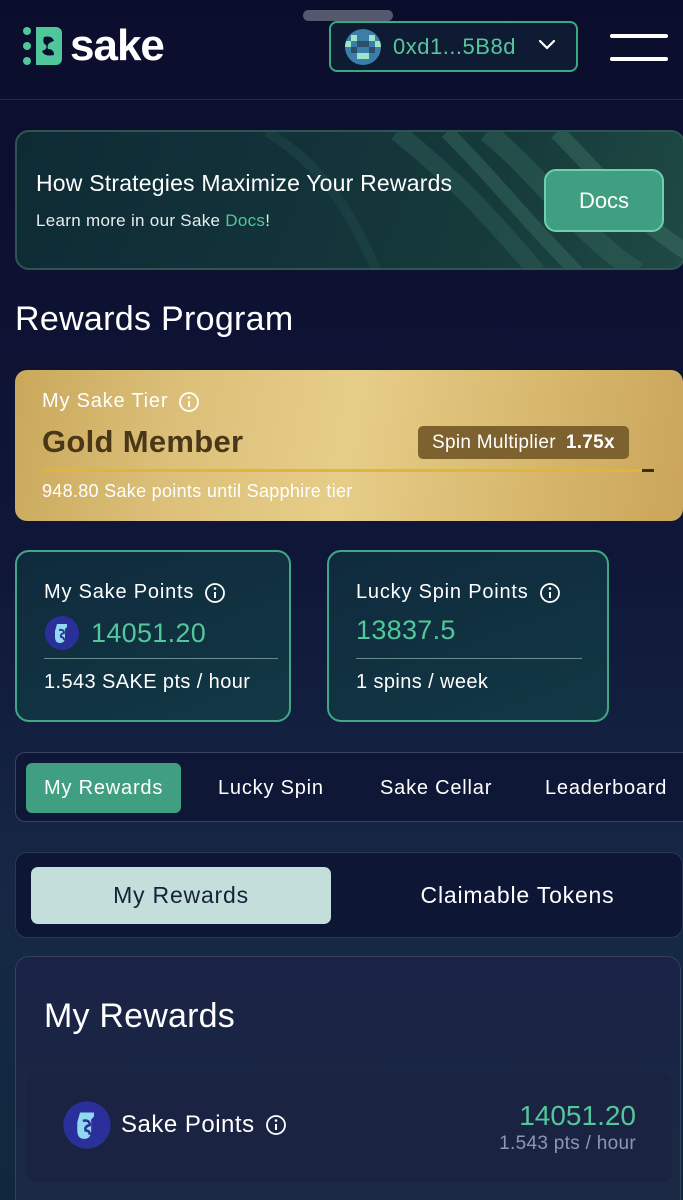  I want to click on tab-leaderboard: Leaderboard, so click(606, 788).